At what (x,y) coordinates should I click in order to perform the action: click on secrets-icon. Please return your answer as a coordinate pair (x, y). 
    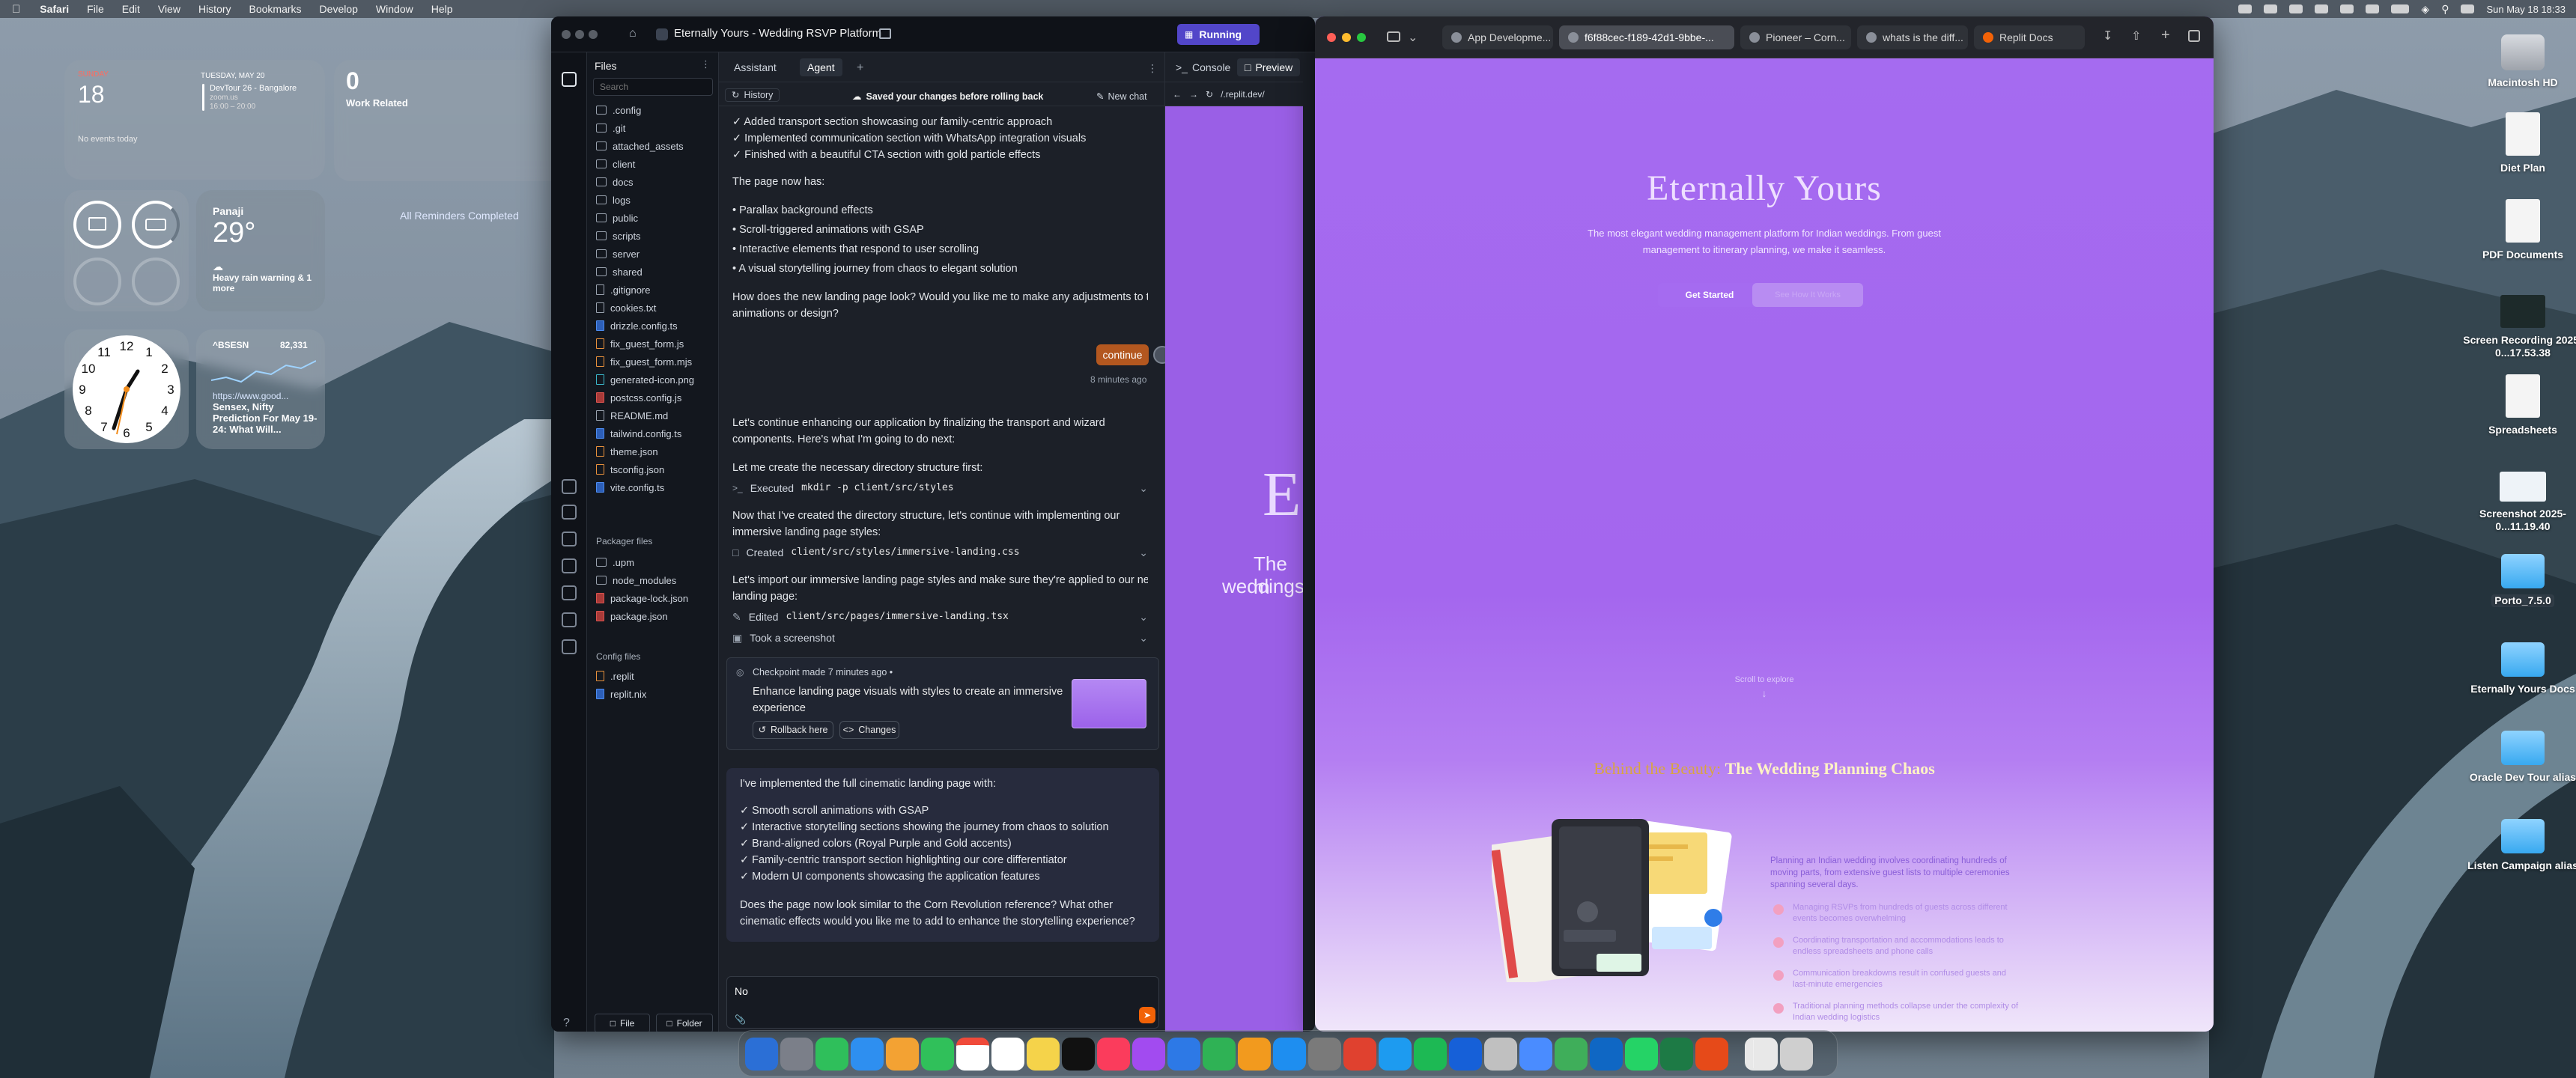
    Looking at the image, I should click on (569, 592).